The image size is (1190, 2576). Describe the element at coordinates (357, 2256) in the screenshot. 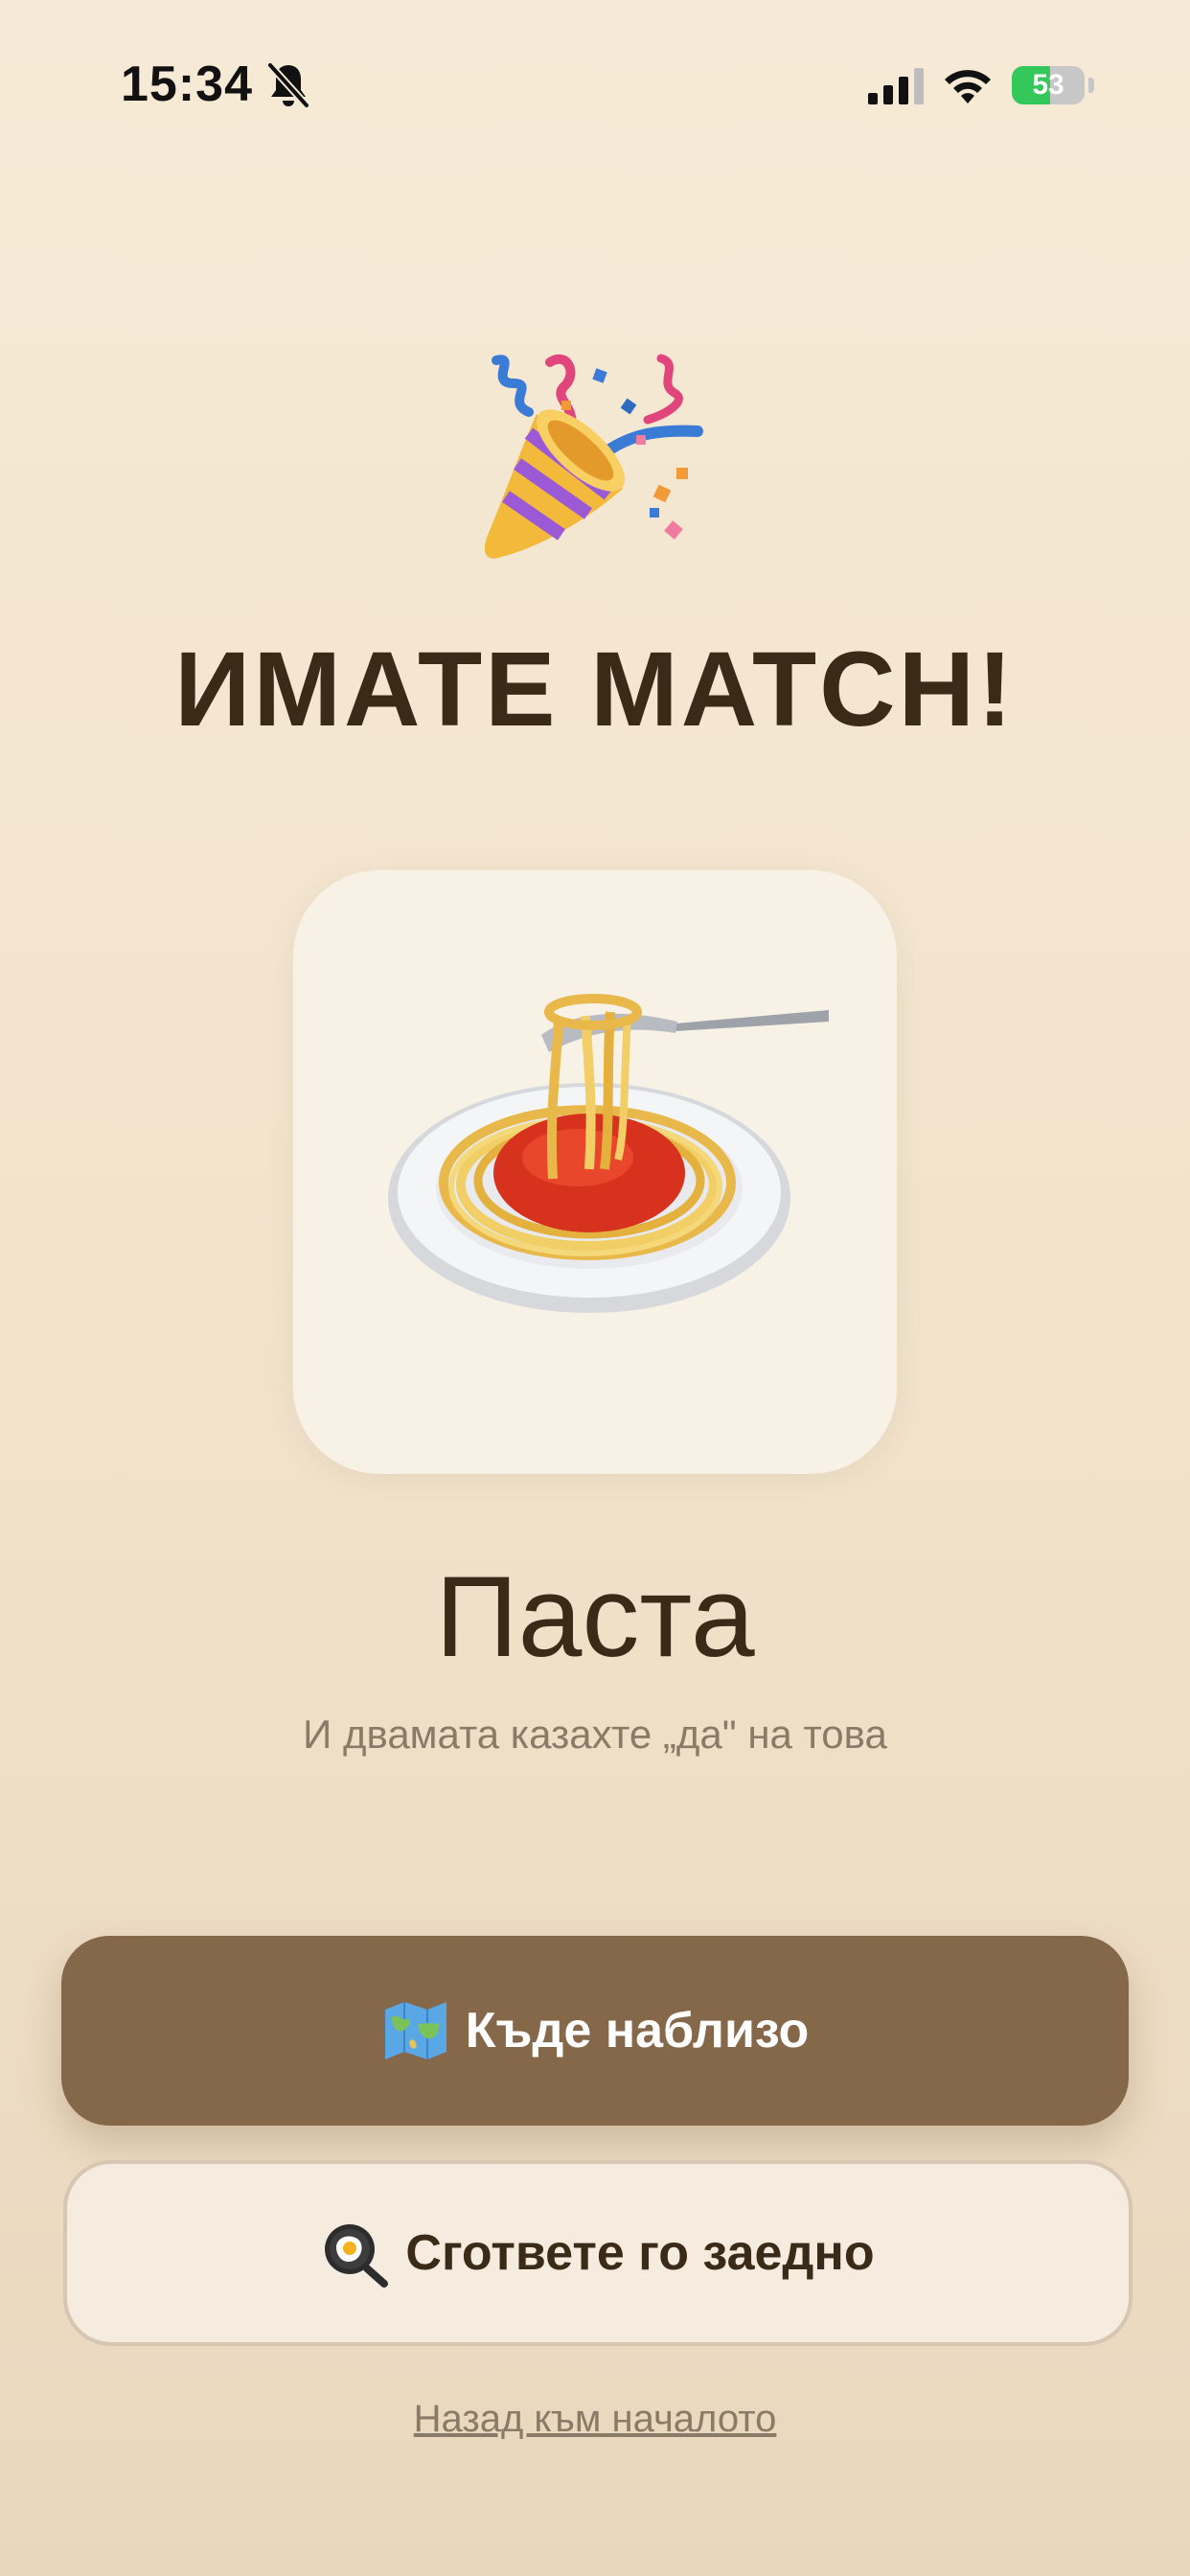

I see `frying-pan-egg-icon` at that location.